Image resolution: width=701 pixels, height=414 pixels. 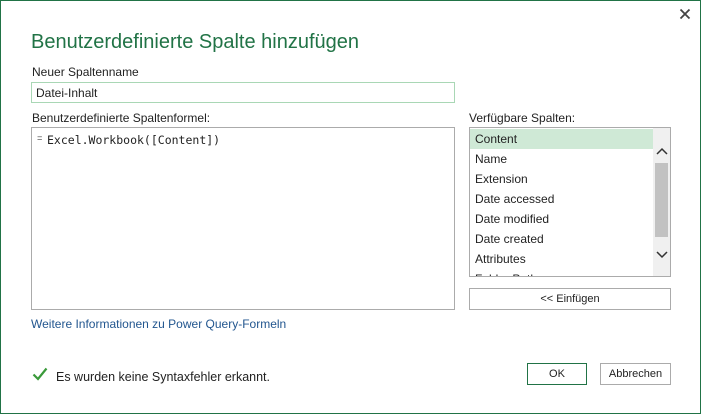 What do you see at coordinates (561, 139) in the screenshot?
I see `column-item-content: Content` at bounding box center [561, 139].